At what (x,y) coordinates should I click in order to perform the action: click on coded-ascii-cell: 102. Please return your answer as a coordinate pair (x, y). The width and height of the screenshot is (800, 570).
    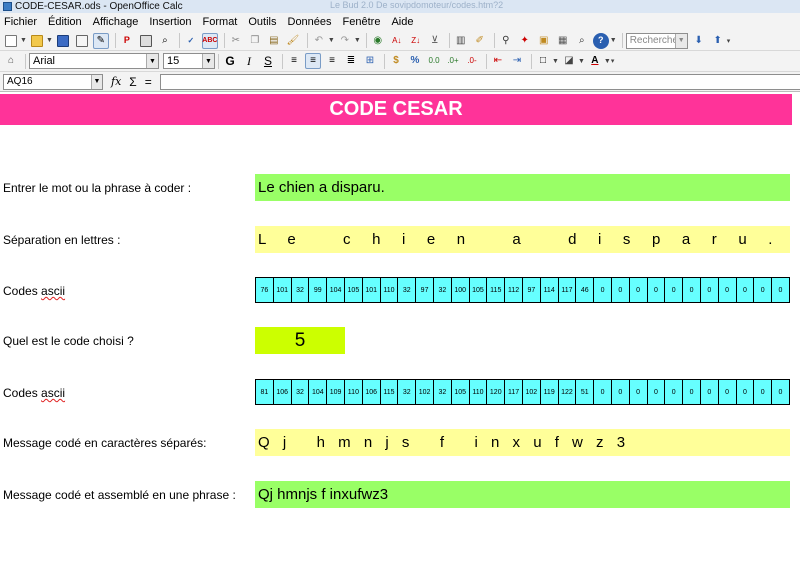
    Looking at the image, I should click on (425, 392).